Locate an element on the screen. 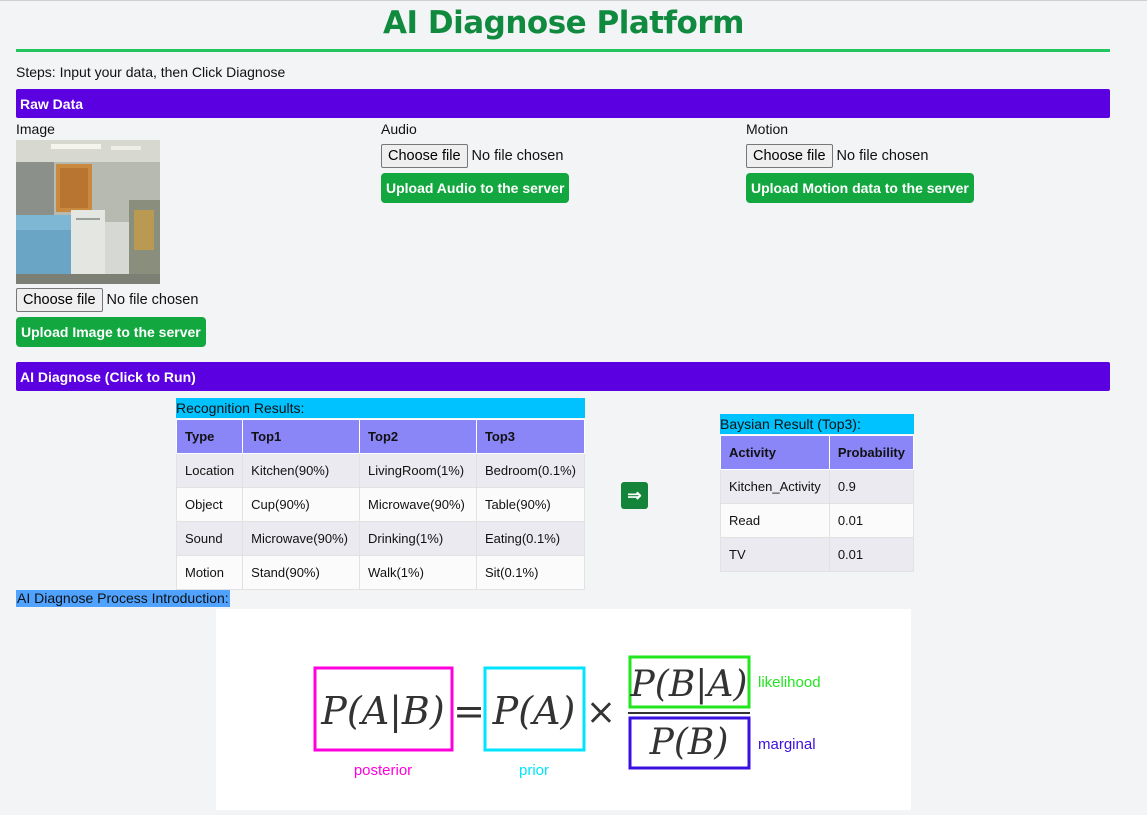  table-cell: Bedroom(0.1%) is located at coordinates (530, 470).